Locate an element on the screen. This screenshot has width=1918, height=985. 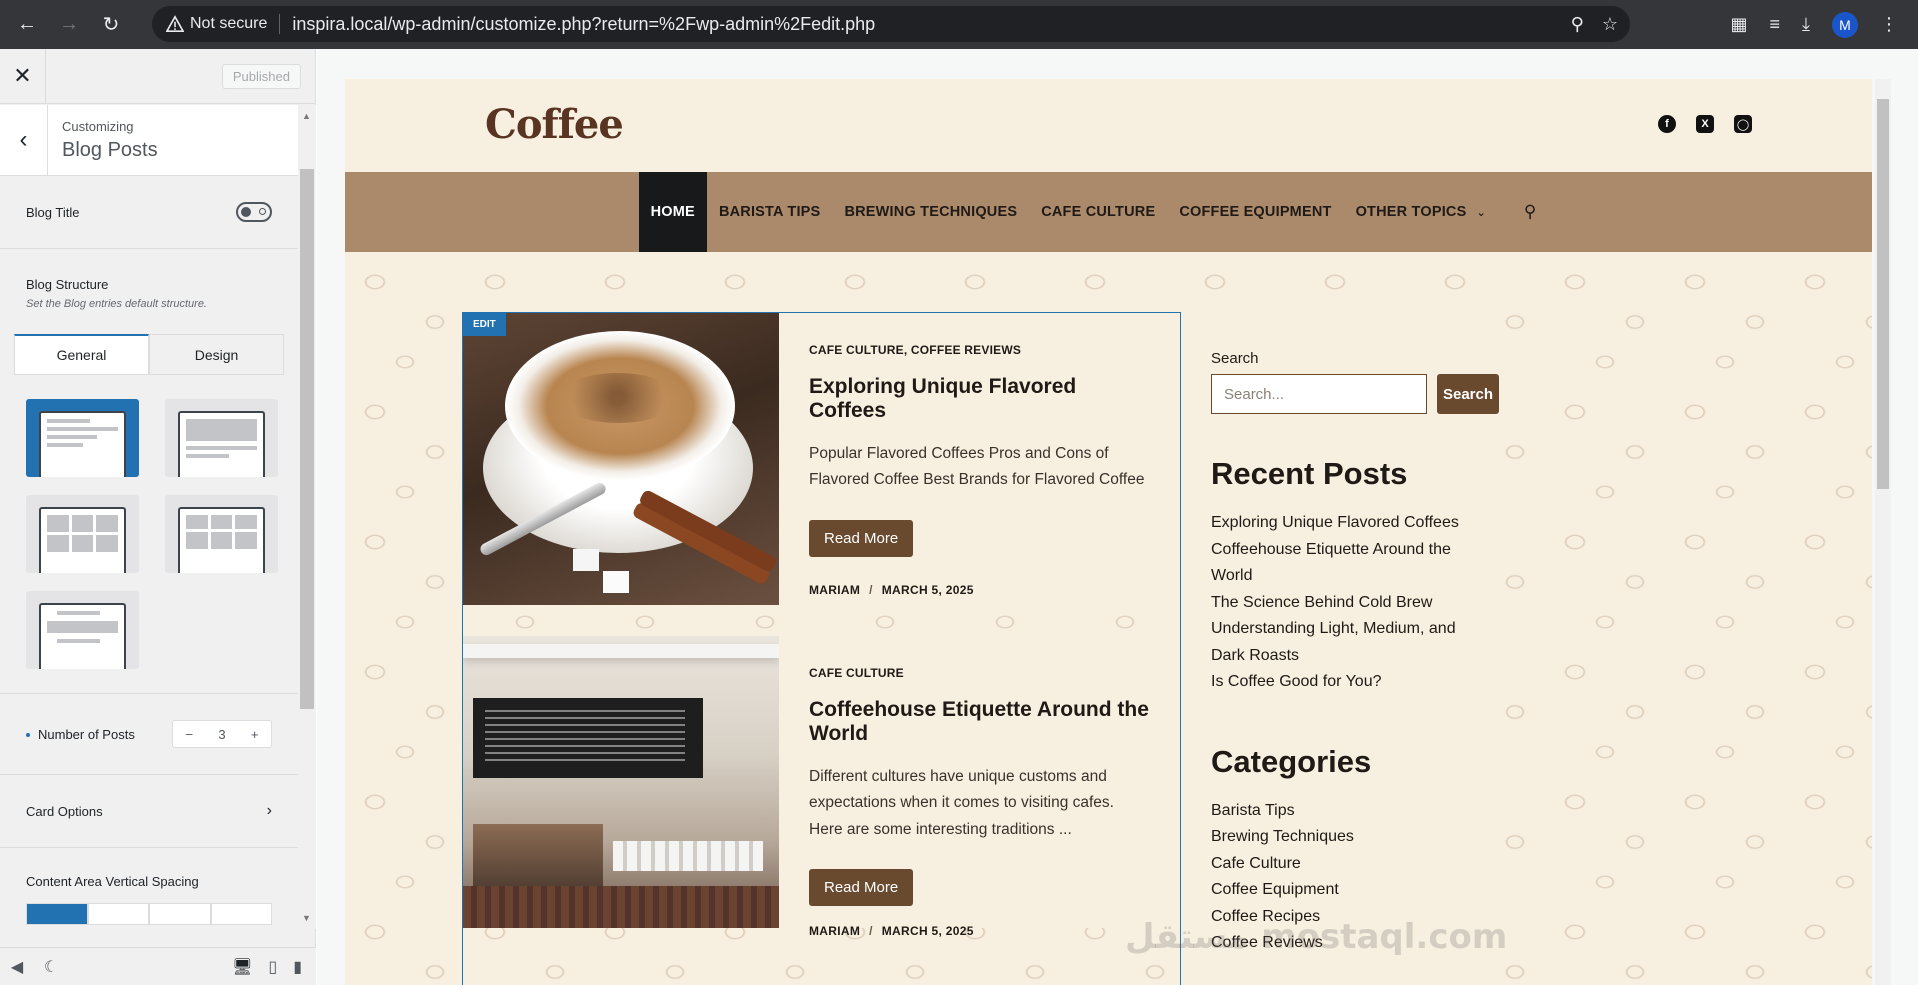
number-of-posts-stepper: − 3 + is located at coordinates (222, 734).